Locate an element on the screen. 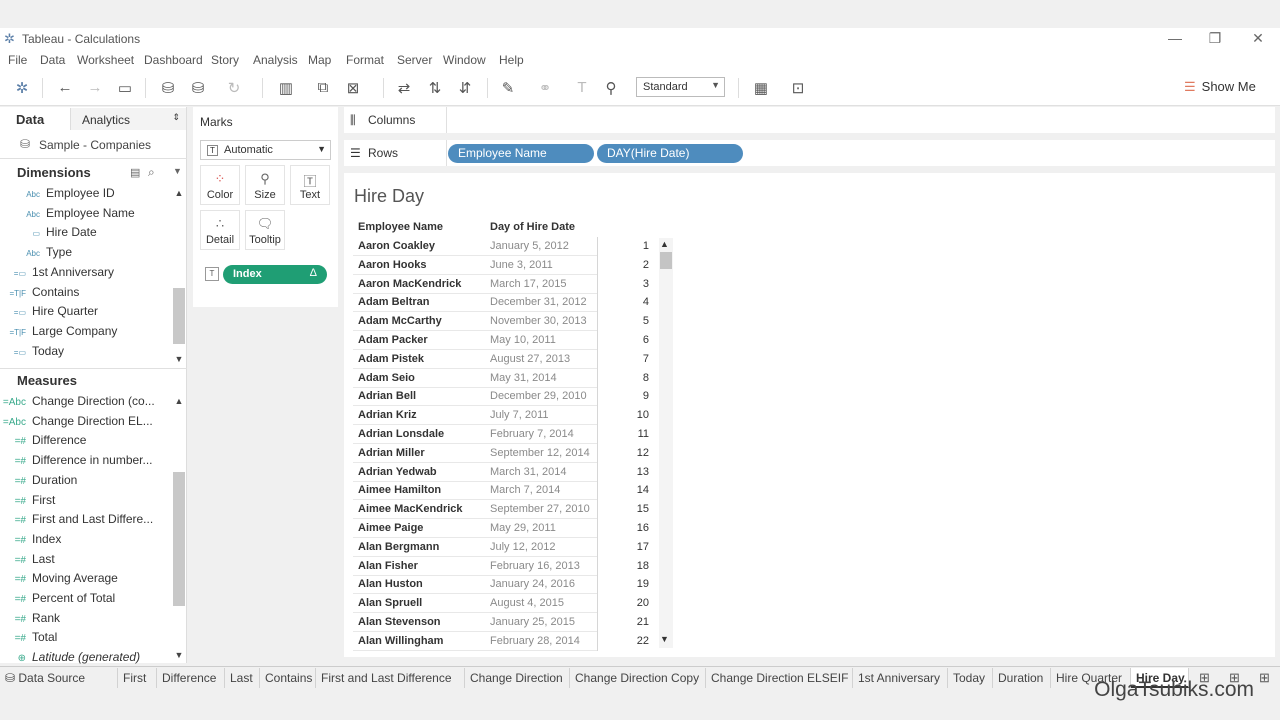 Image resolution: width=1280 pixels, height=720 pixels. mark-type-select: T Automatic ▼ is located at coordinates (265, 150).